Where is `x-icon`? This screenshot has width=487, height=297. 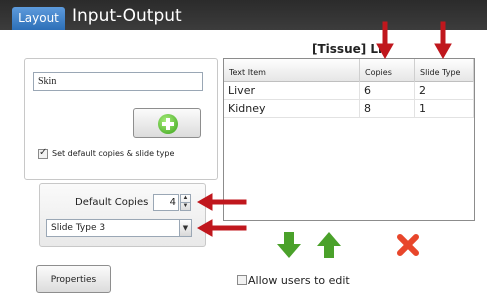 x-icon is located at coordinates (408, 245).